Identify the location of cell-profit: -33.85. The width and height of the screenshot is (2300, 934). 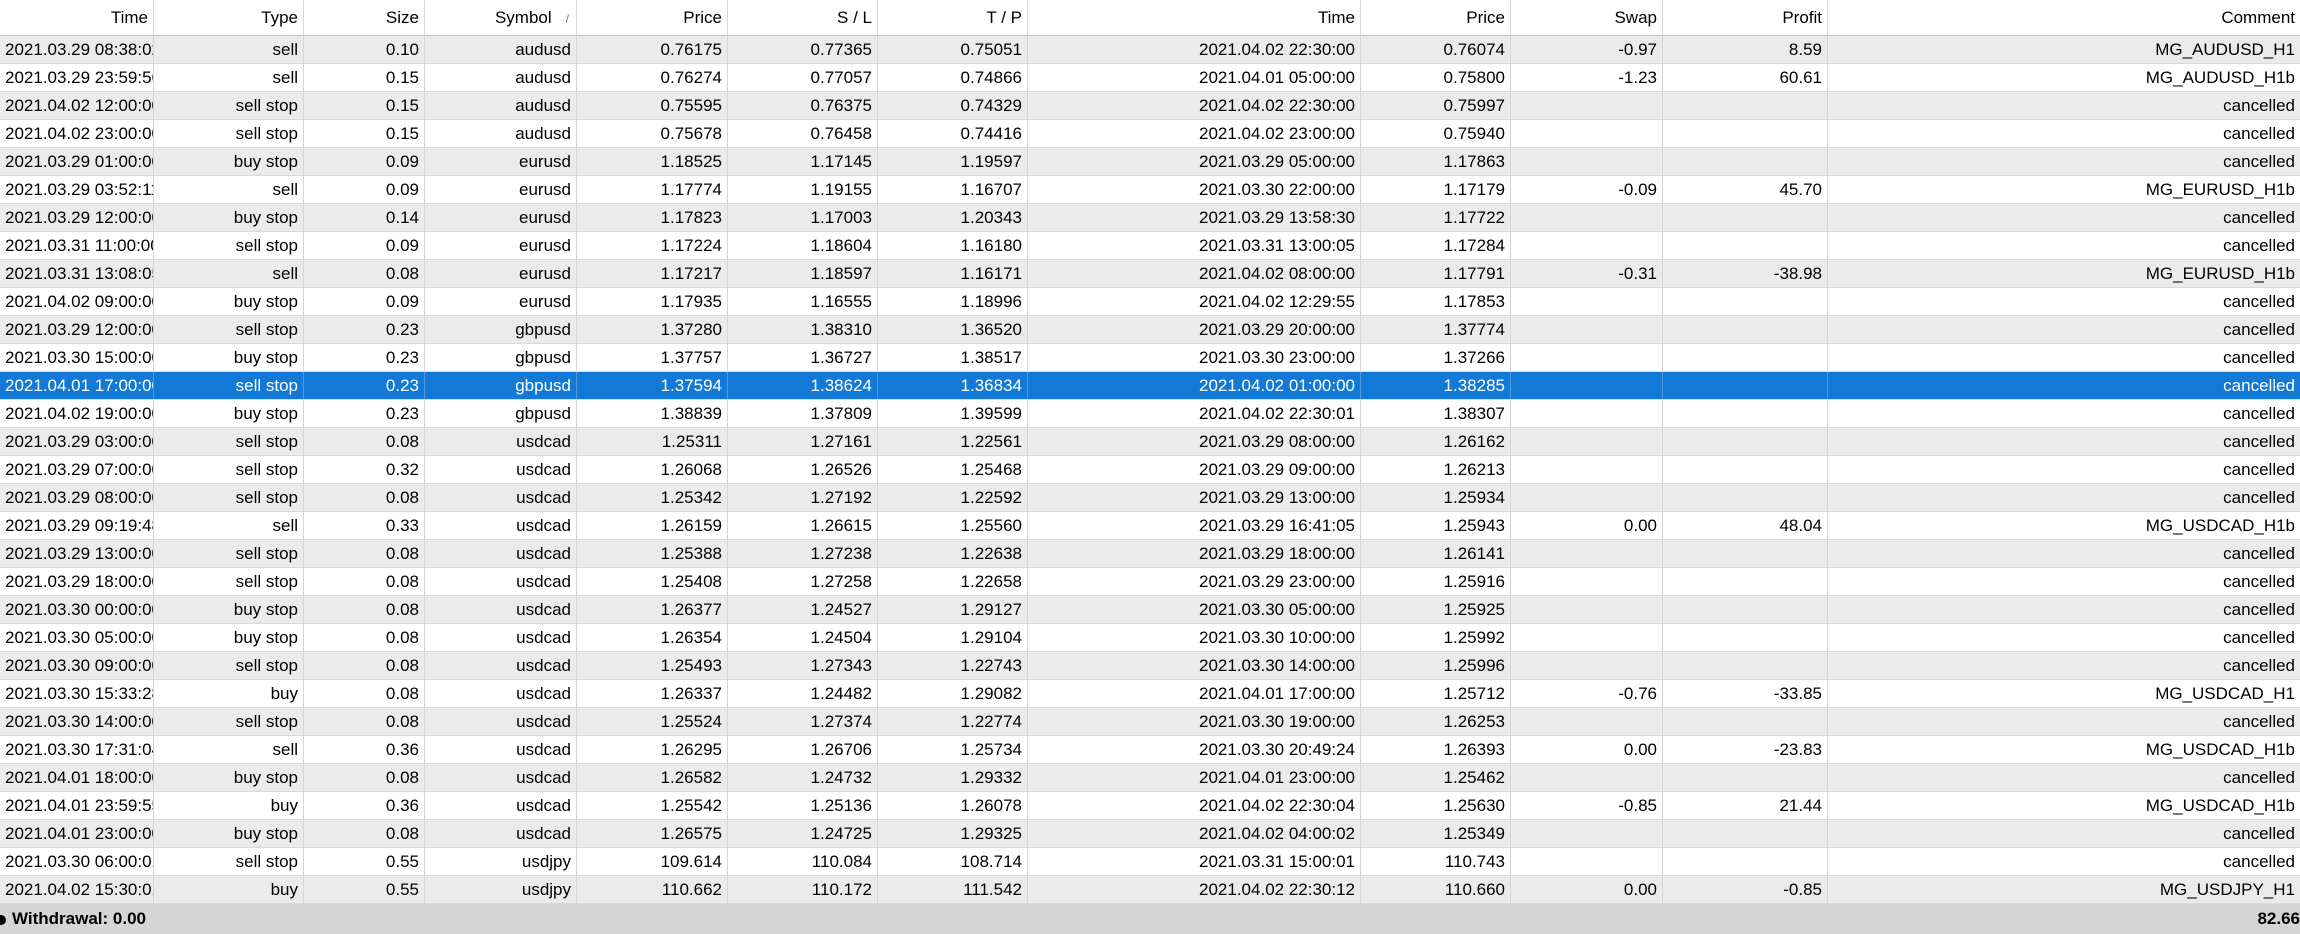
(1745, 693).